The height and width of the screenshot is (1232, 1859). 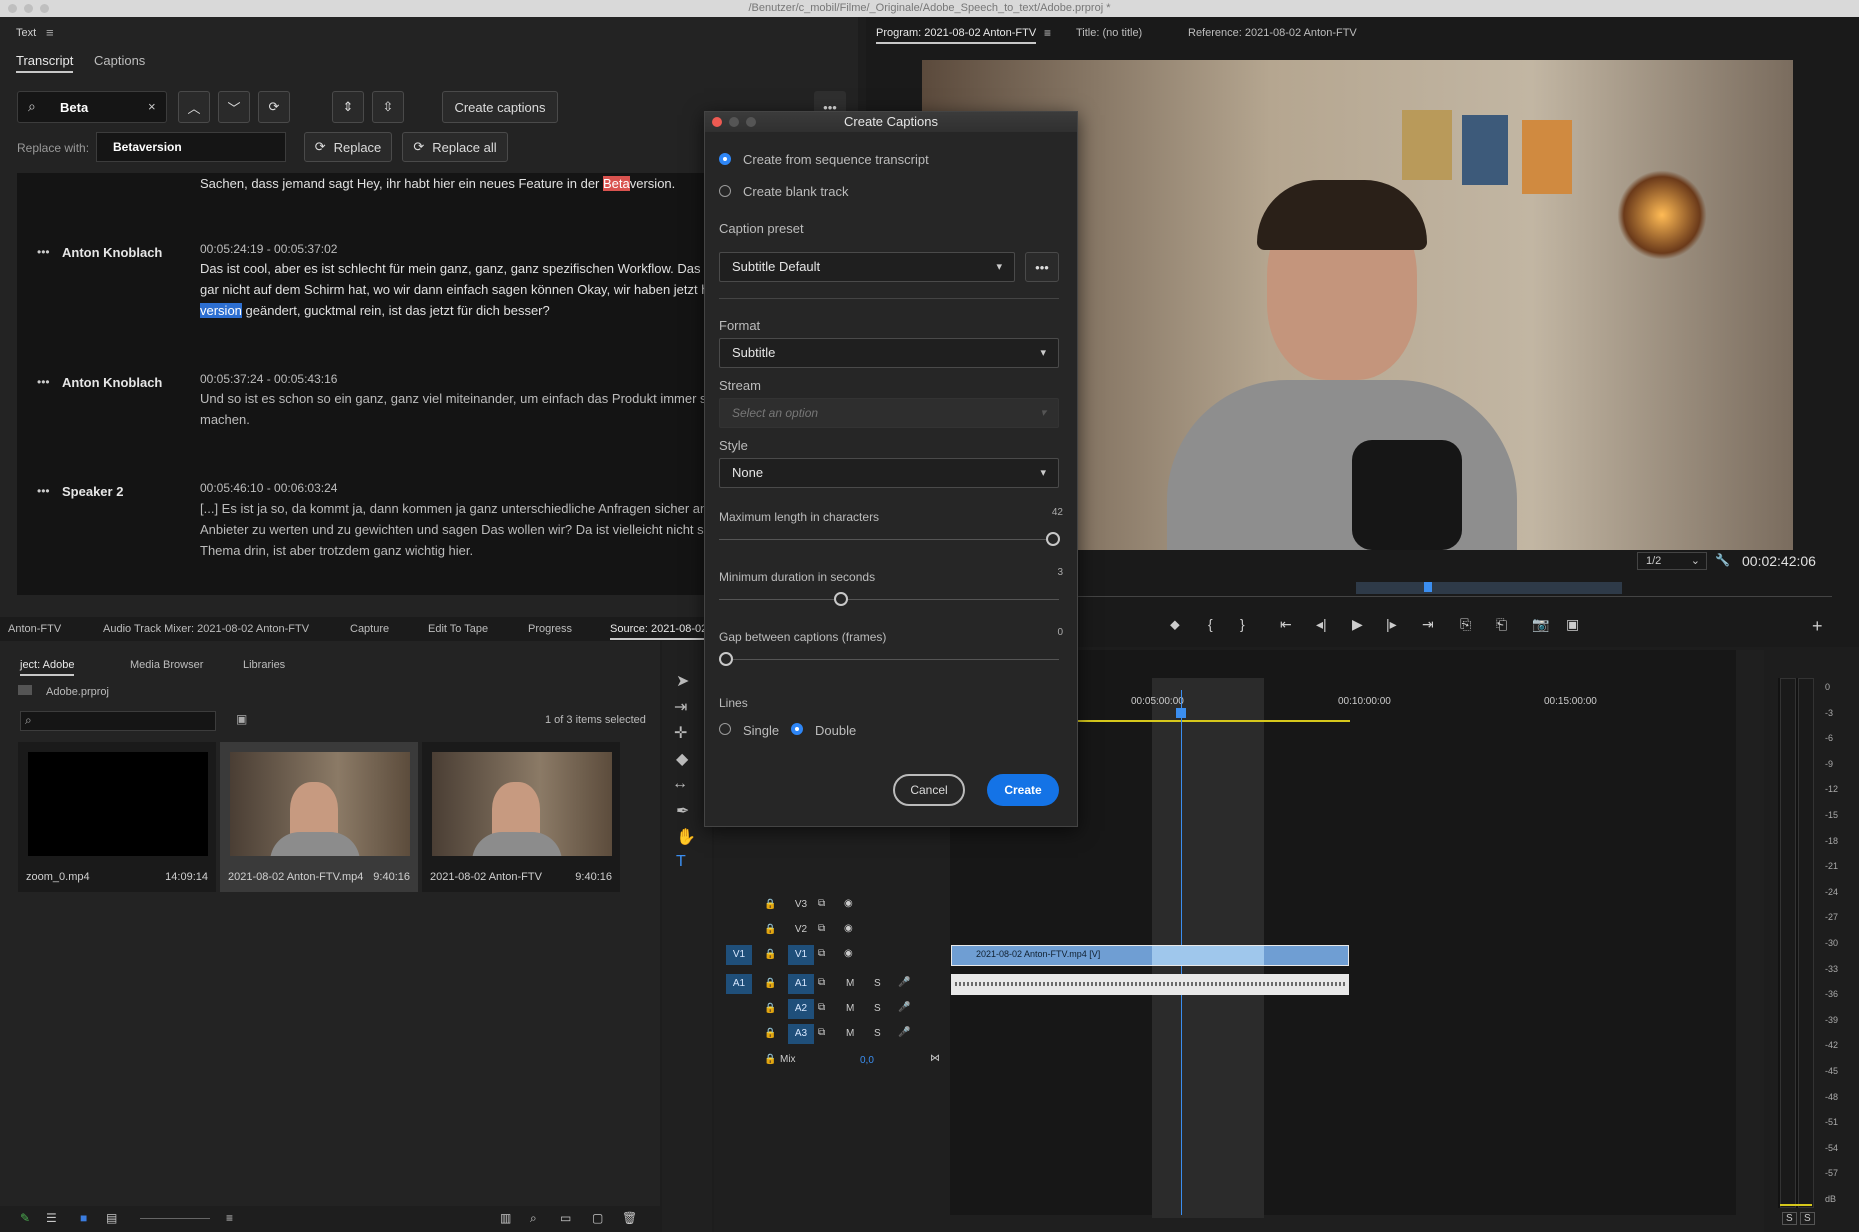 I want to click on tab-program: Program: 2021-08-02 Anton-FTV, so click(x=956, y=35).